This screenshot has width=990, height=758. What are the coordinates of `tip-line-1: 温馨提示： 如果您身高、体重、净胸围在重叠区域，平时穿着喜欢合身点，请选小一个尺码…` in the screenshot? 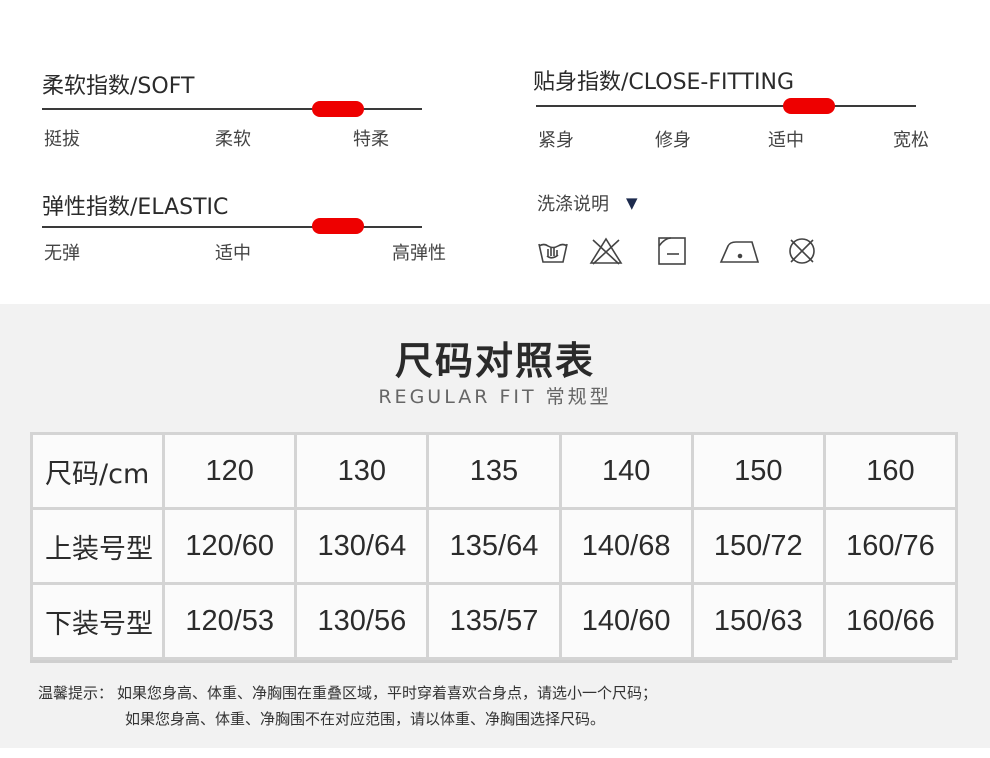 It's located at (347, 692).